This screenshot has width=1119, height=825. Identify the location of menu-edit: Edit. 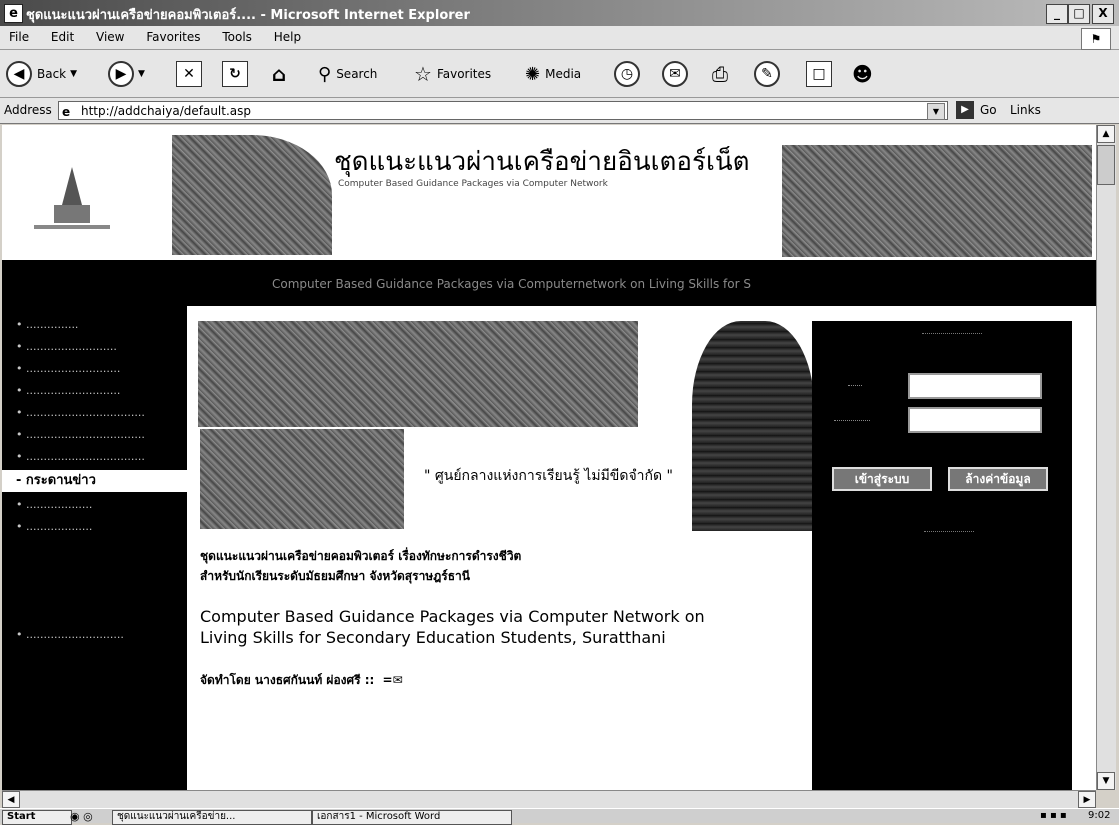
(62, 35).